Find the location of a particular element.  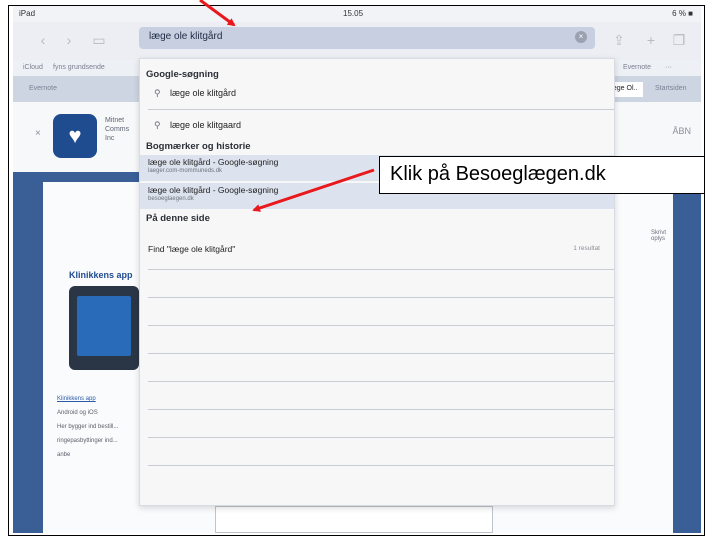

address-bar: læge ole klitgård × is located at coordinates (367, 38).